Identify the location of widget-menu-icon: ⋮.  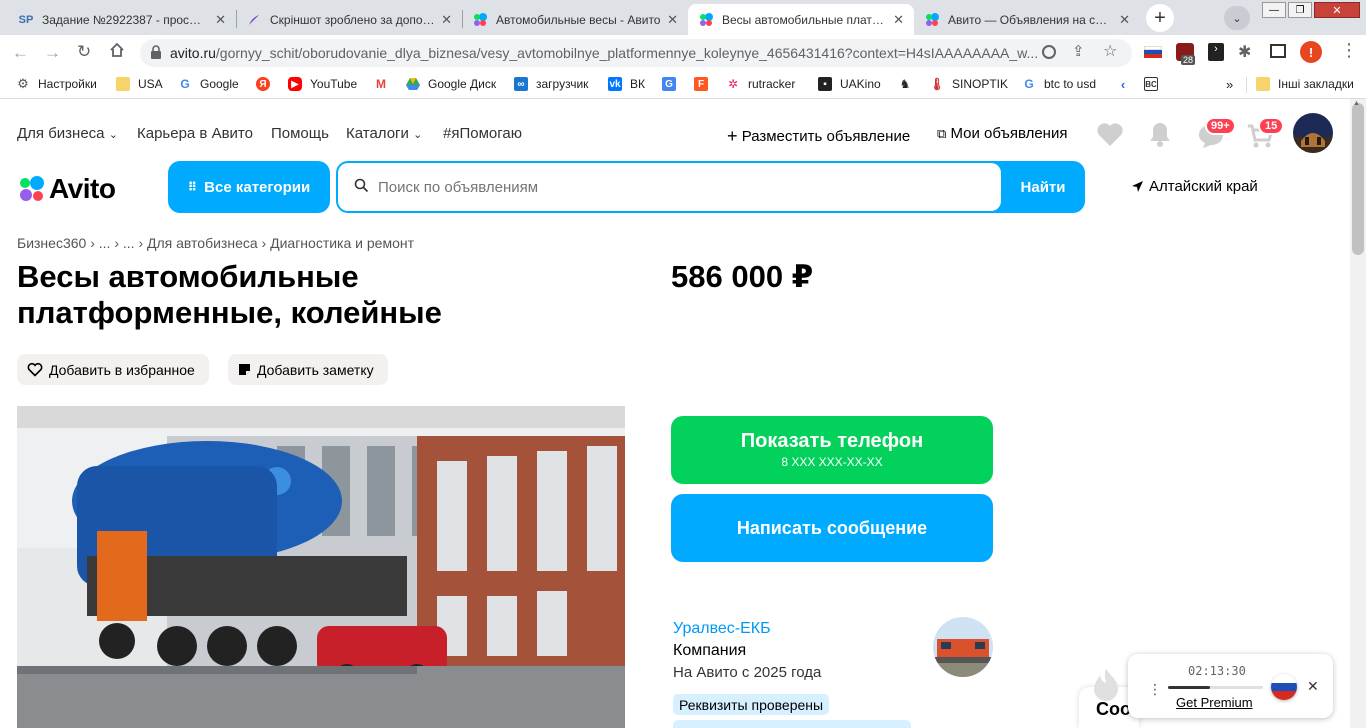
(1155, 689).